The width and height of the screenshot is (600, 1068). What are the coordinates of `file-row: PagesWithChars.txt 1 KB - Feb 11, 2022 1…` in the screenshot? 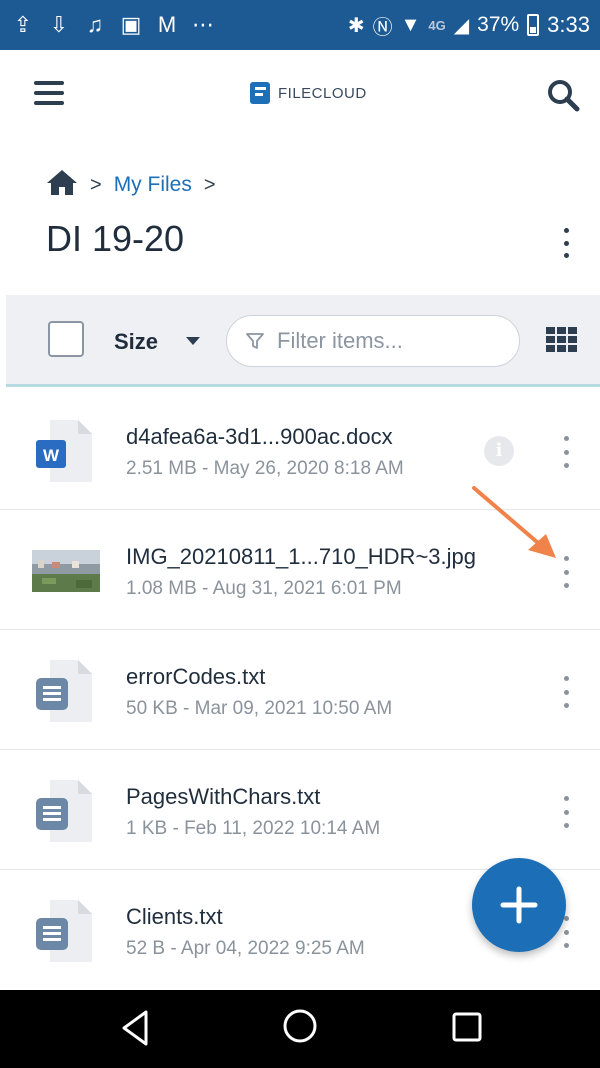 It's located at (300, 810).